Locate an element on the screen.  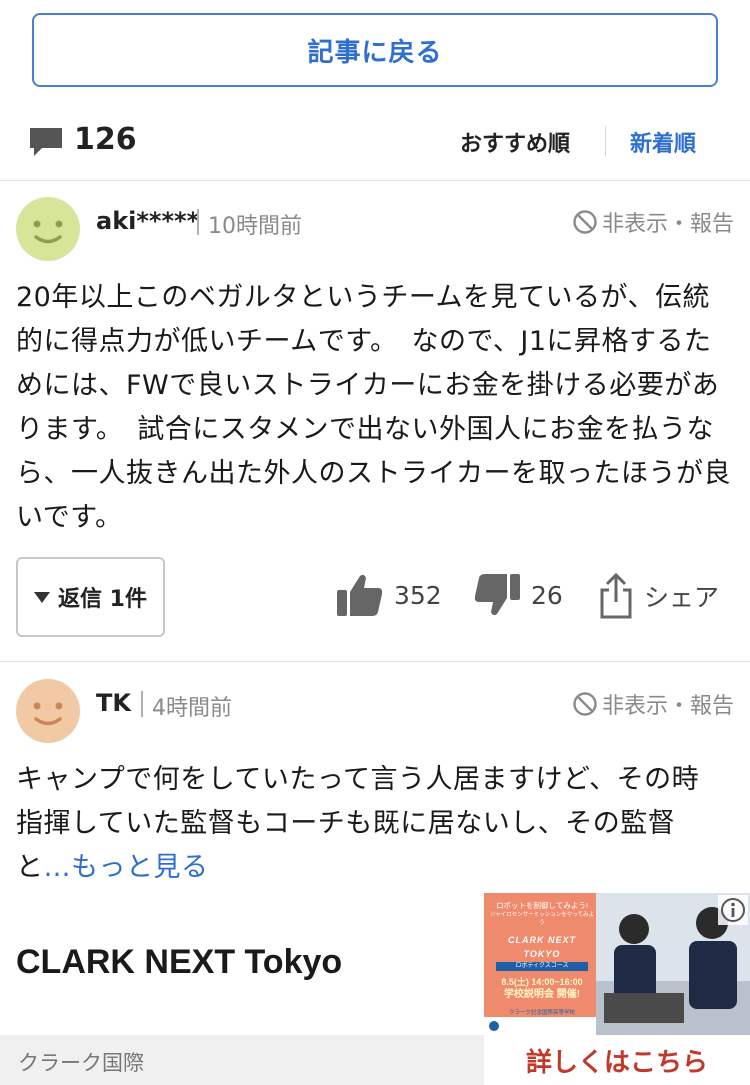
ad-image-line1: ロボットを制御してみよう! is located at coordinates (542, 905).